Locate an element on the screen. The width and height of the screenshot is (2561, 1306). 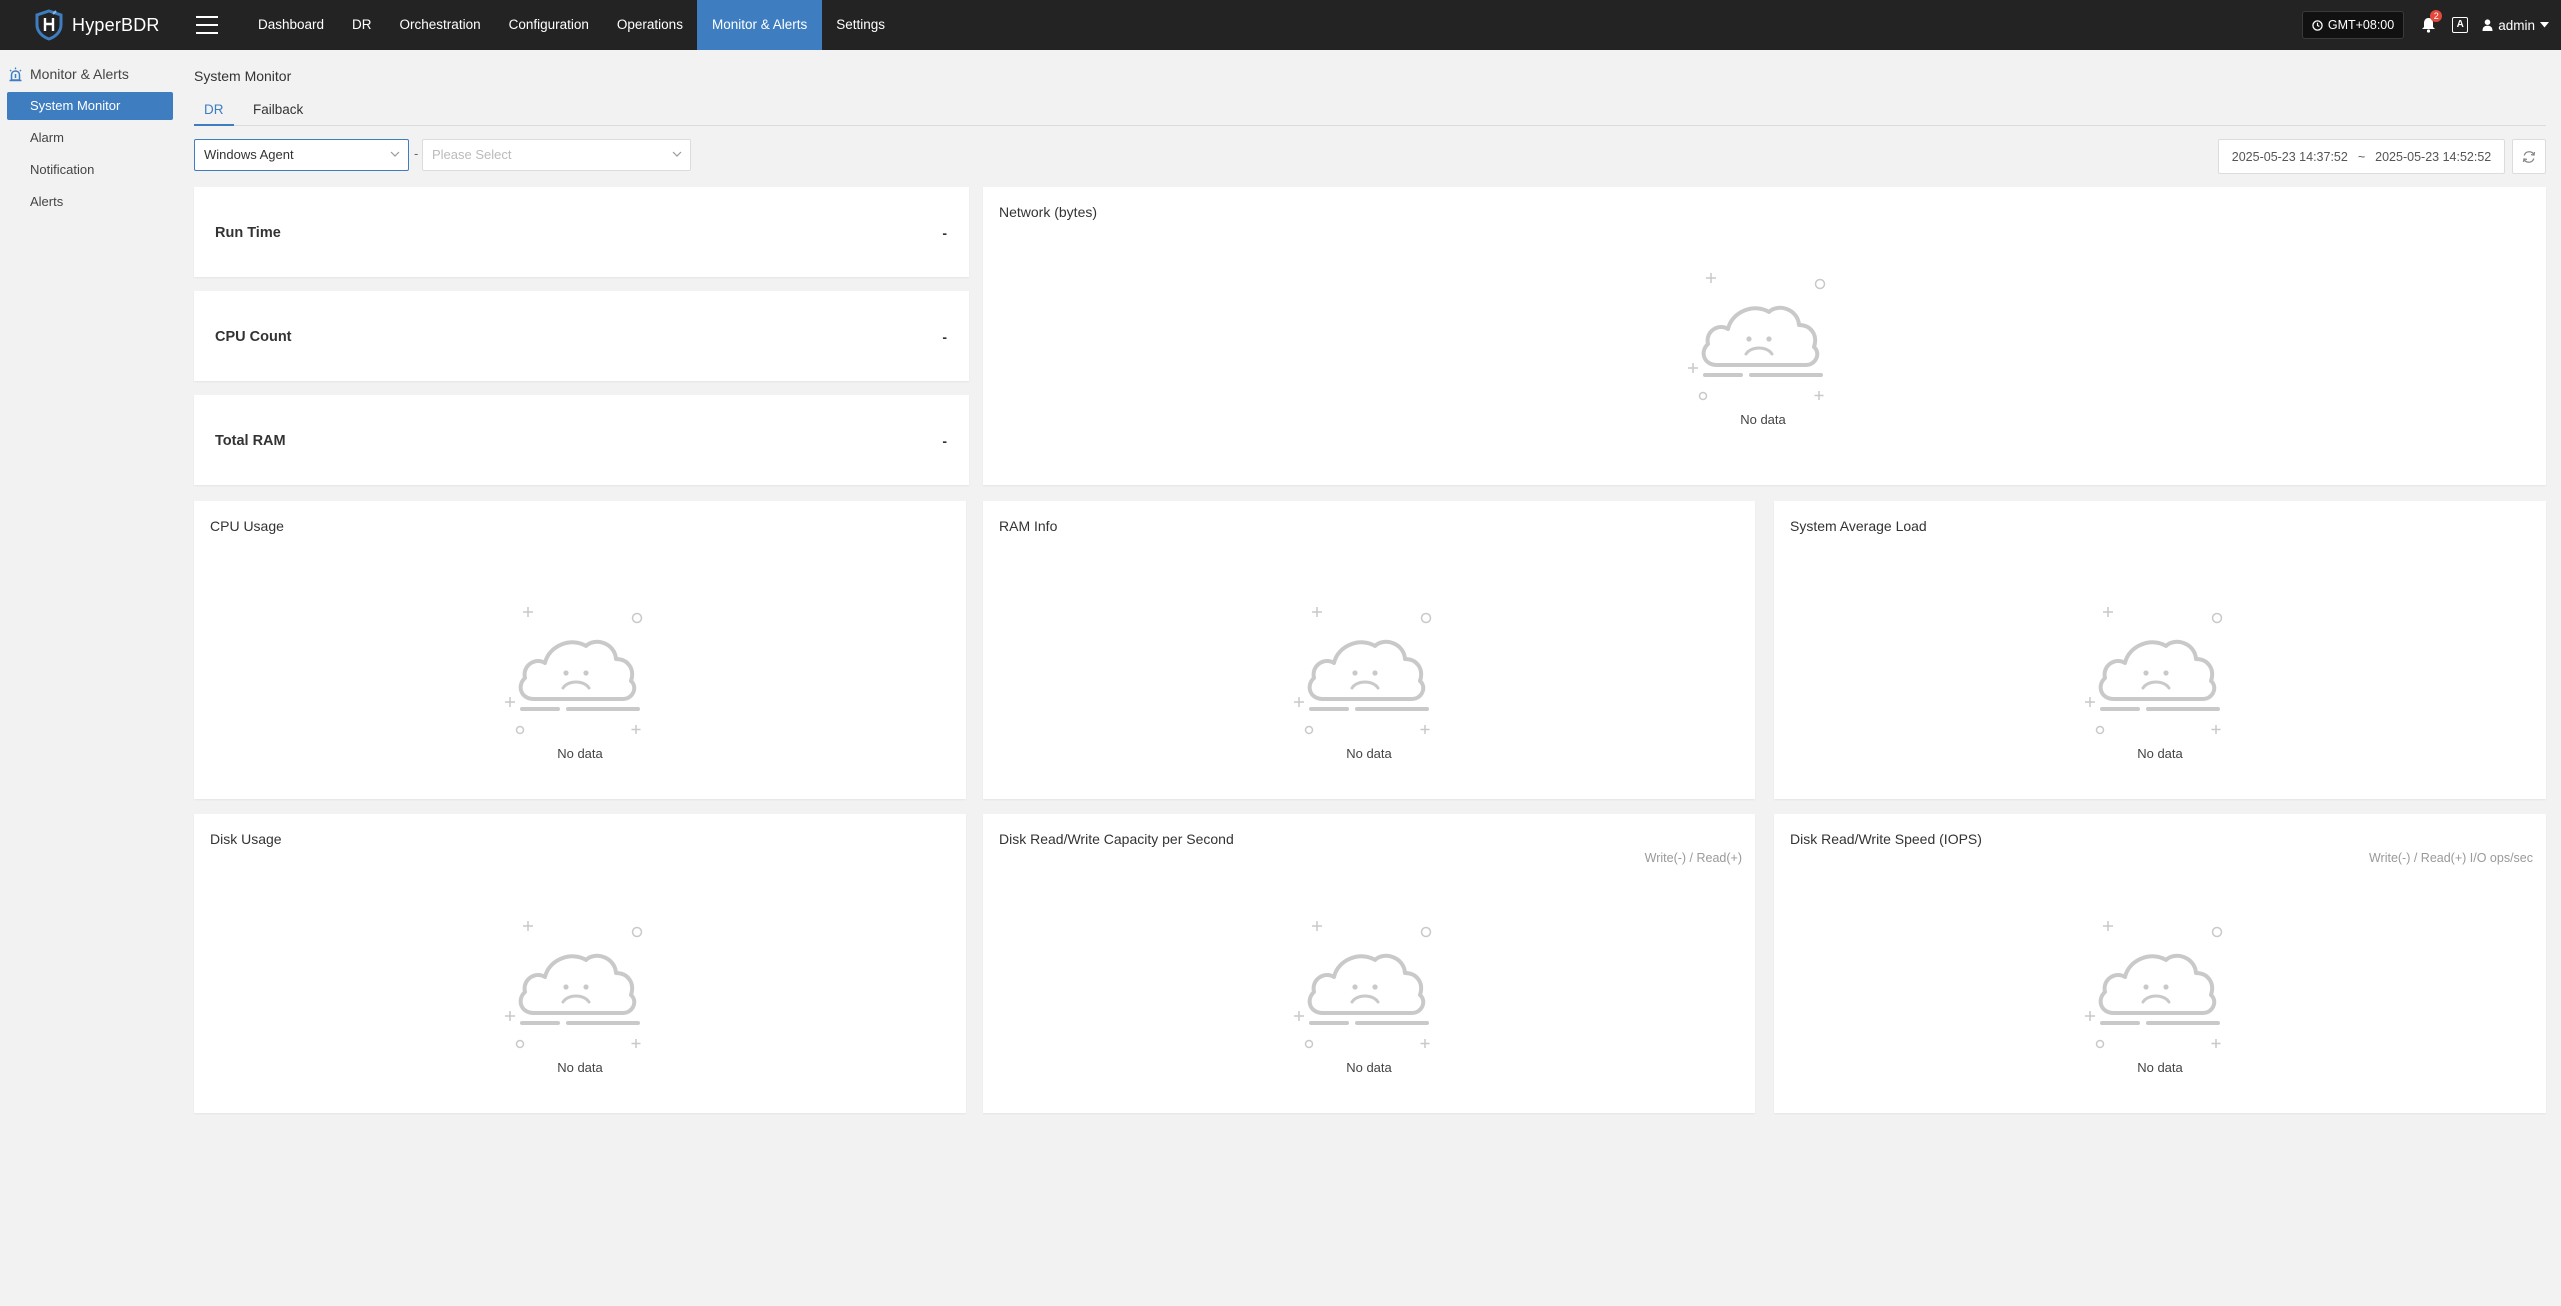
chart-disk-usage: Disk Usage No data is located at coordinates (580, 963).